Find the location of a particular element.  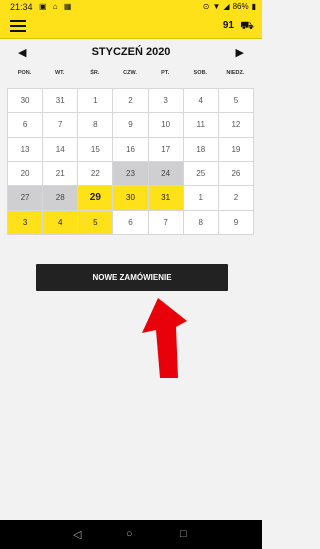

day-cell: 18 is located at coordinates (201, 149).